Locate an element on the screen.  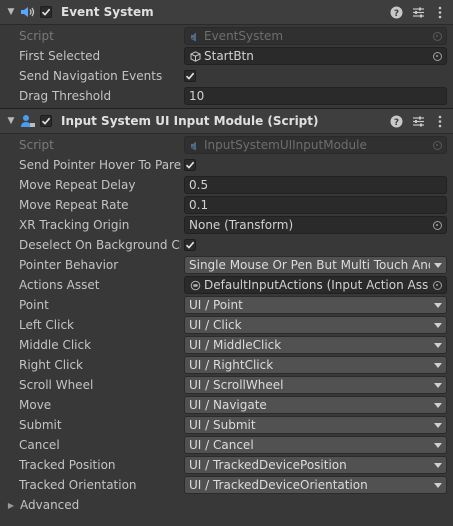
script-icon is located at coordinates (195, 36).